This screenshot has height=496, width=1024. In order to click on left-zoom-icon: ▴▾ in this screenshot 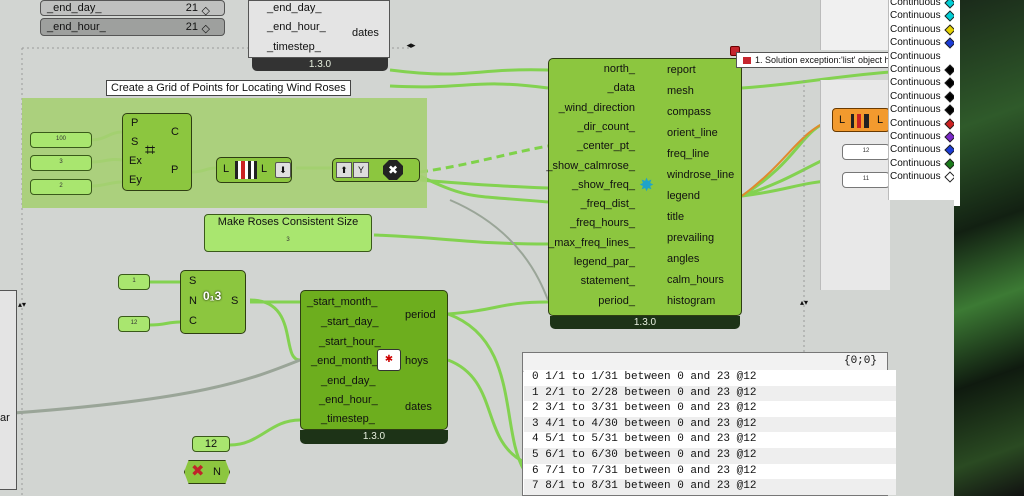, I will do `click(23, 313)`.